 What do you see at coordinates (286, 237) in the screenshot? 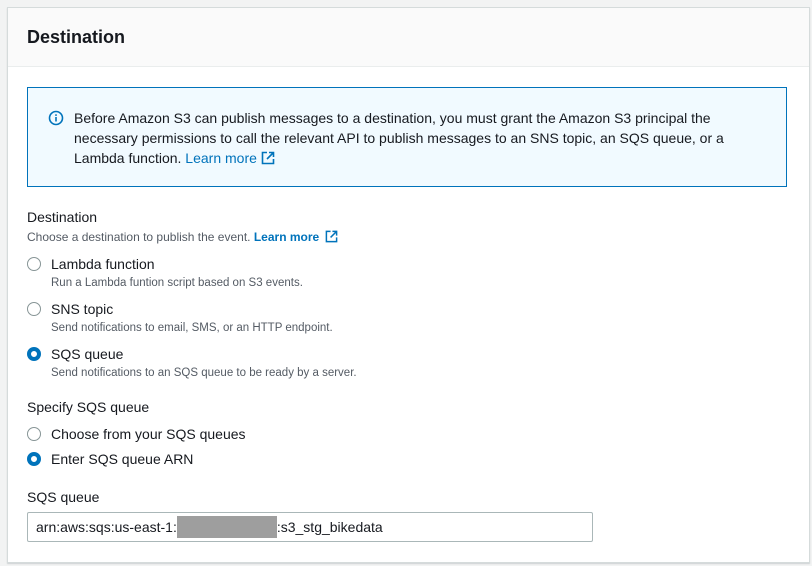
I see `destination-learn-more-link: Learn more` at bounding box center [286, 237].